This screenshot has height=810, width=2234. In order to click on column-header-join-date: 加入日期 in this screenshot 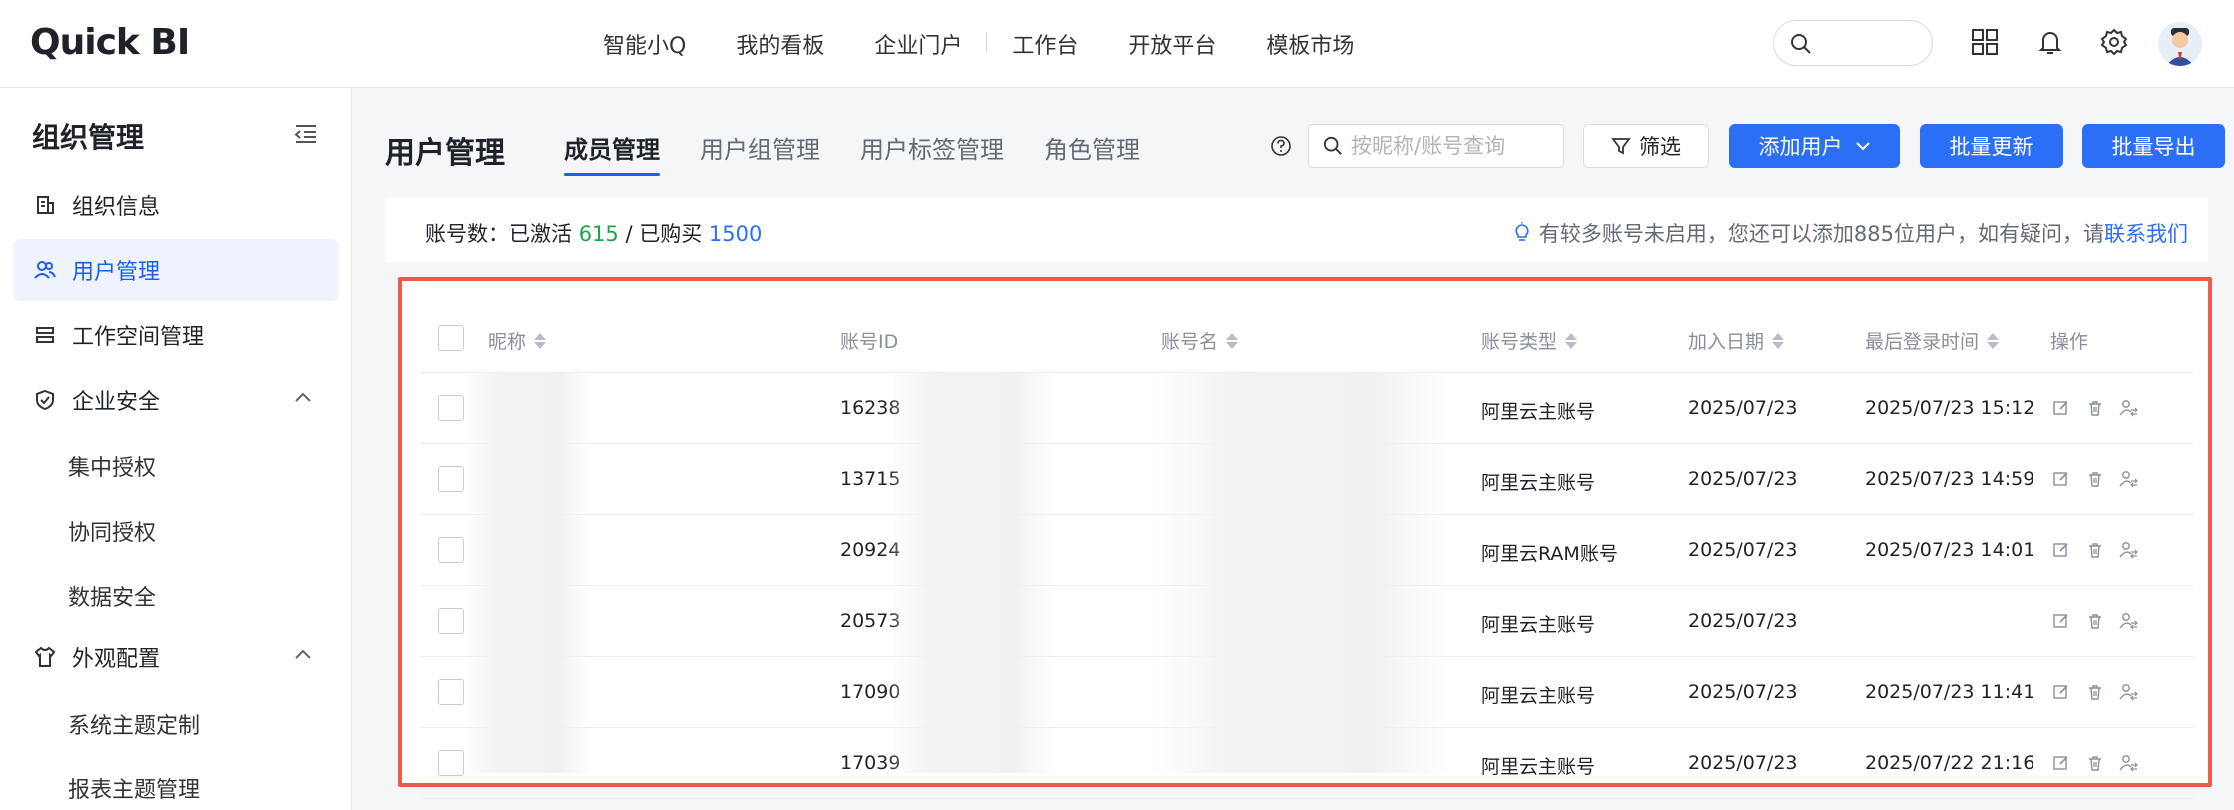, I will do `click(1736, 340)`.